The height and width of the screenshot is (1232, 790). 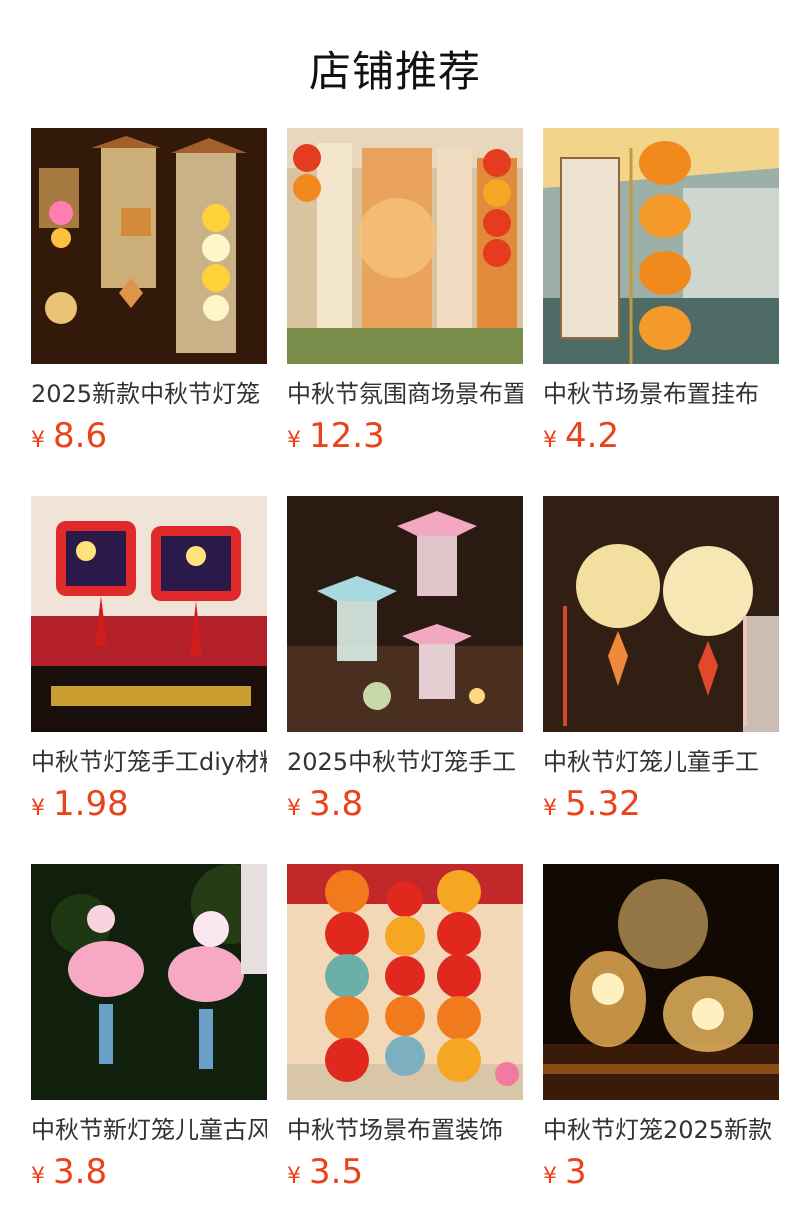 I want to click on product-price: ¥4.2, so click(x=581, y=438).